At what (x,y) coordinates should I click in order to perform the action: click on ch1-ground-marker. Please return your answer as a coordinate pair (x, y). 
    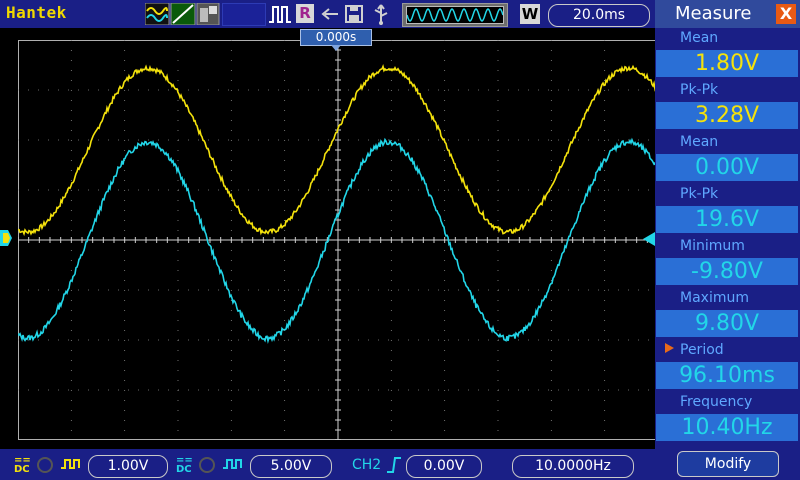
    Looking at the image, I should click on (6, 238).